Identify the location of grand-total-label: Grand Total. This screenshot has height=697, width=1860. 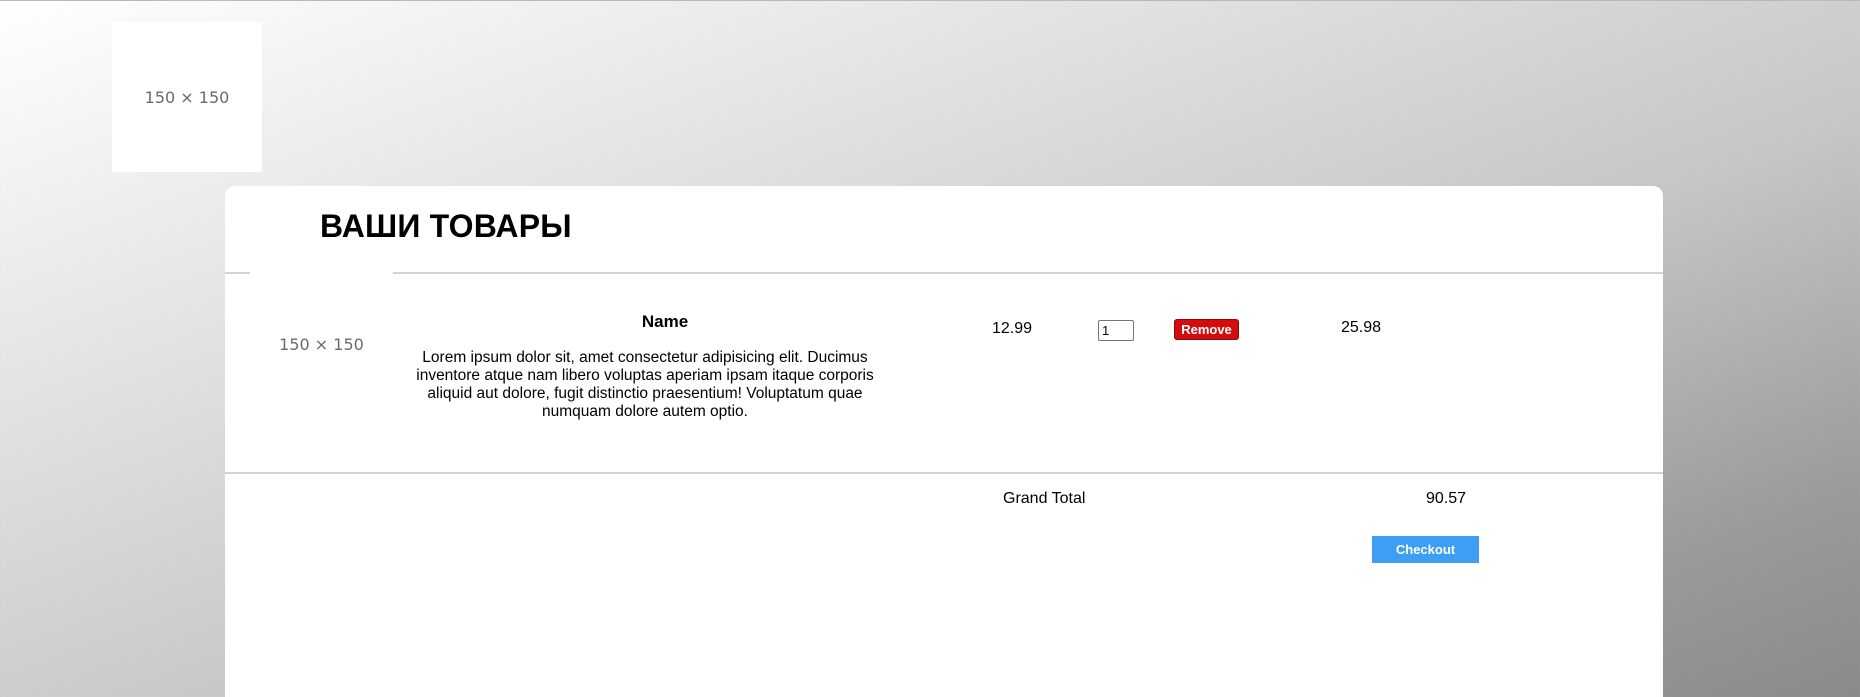
(1044, 498).